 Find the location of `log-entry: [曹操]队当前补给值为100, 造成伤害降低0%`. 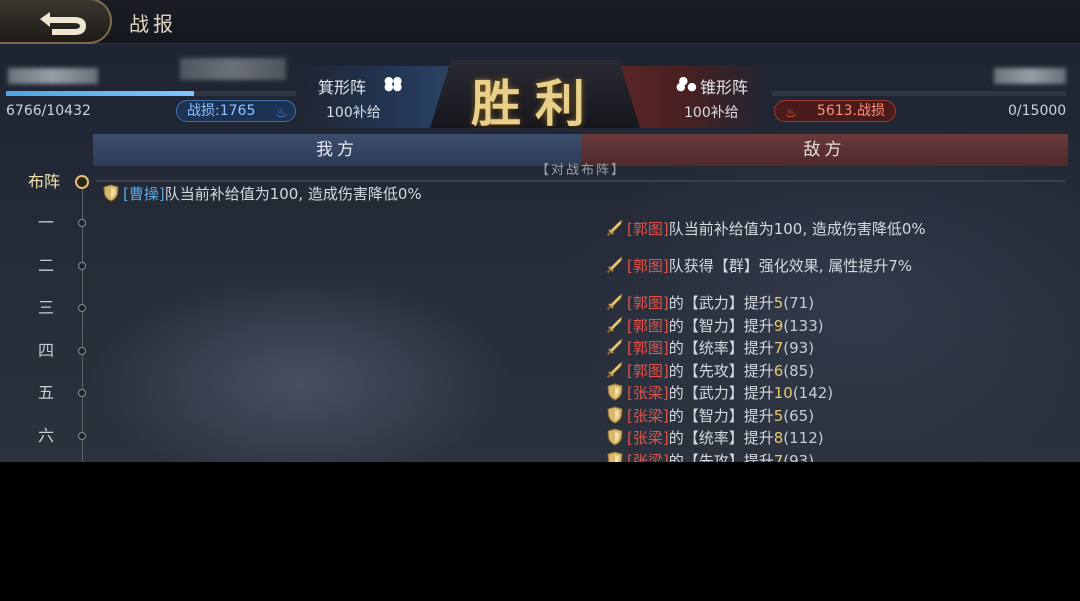

log-entry: [曹操]队当前补给值为100, 造成伤害降低0% is located at coordinates (262, 194).